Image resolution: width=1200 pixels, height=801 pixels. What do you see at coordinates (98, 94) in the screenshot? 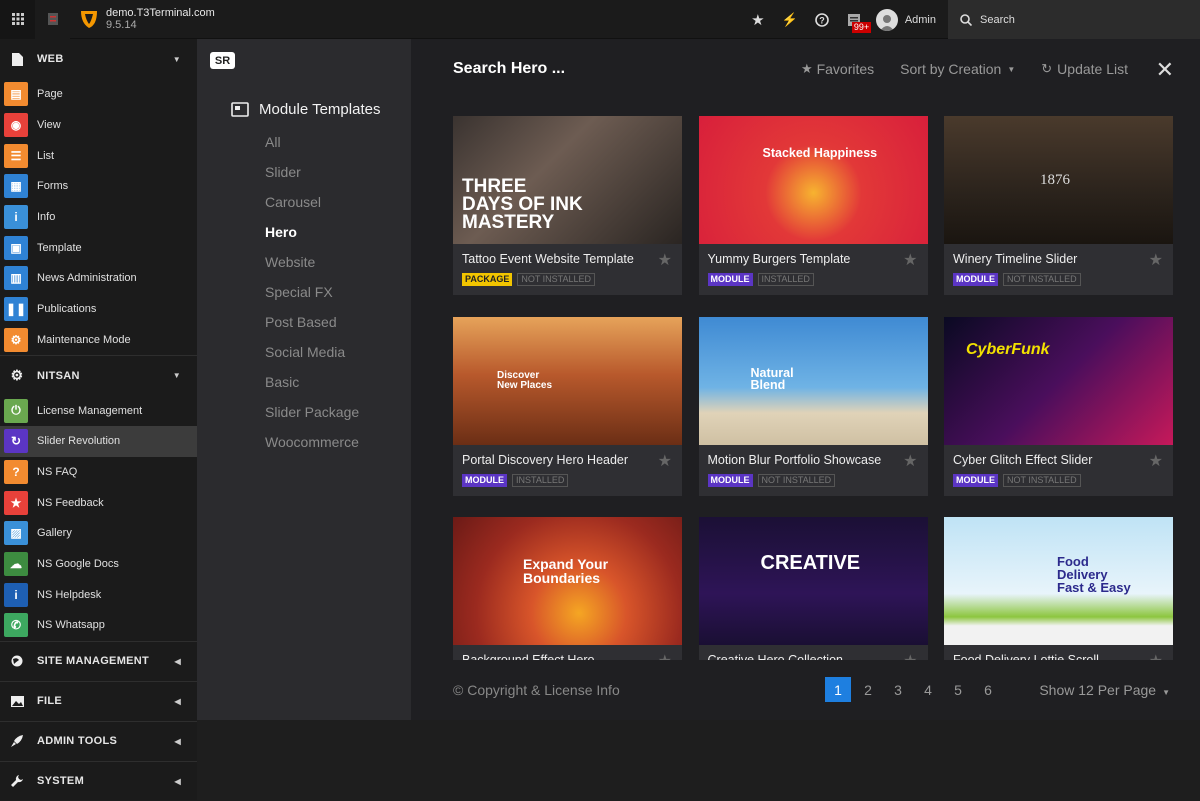
I see `sidebar-item-page: ▤ Page` at bounding box center [98, 94].